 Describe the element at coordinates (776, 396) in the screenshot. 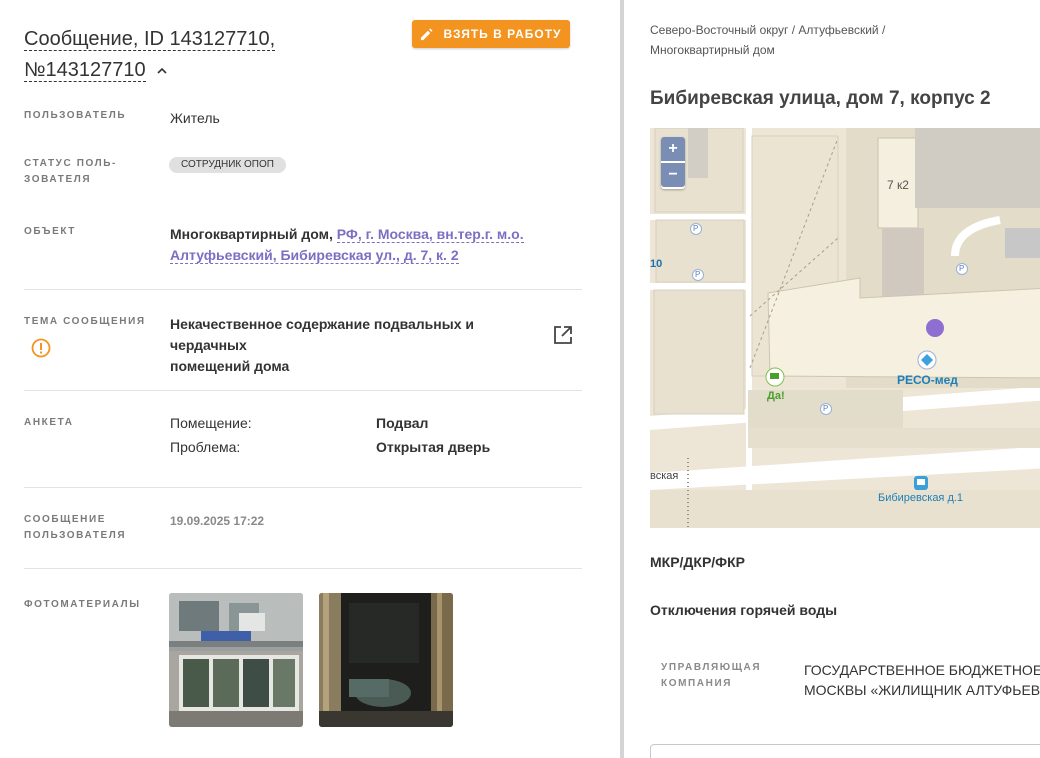

I see `map-poi-da: Да!` at that location.